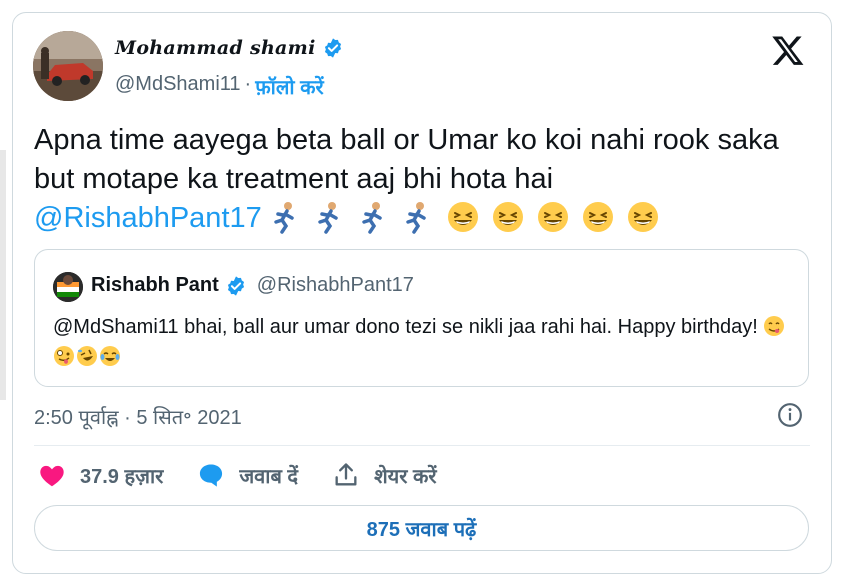 Image resolution: width=844 pixels, height=580 pixels. I want to click on author-avatar, so click(68, 66).